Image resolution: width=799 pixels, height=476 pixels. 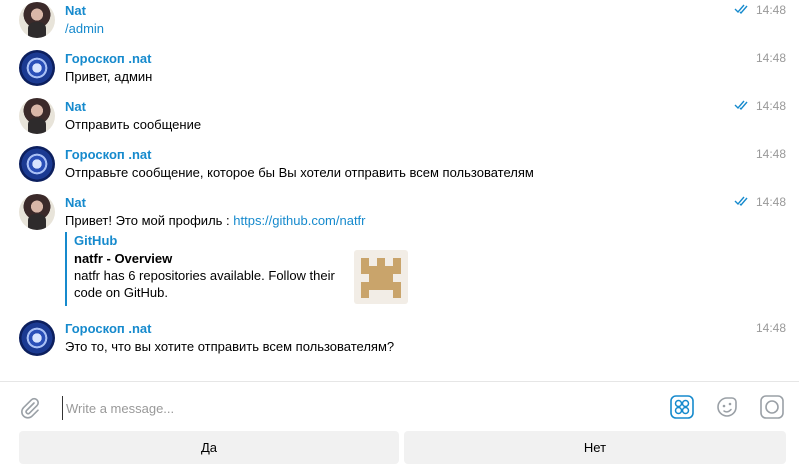 What do you see at coordinates (727, 407) in the screenshot?
I see `emoji-icon` at bounding box center [727, 407].